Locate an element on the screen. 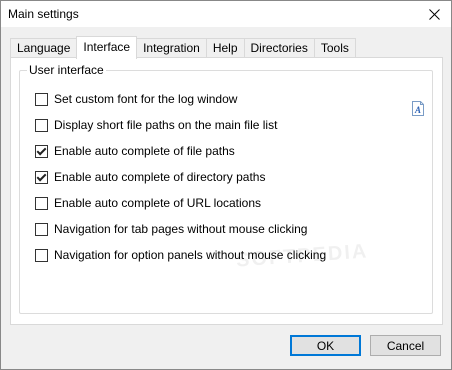 The image size is (452, 370). ok-button: OK is located at coordinates (325, 345).